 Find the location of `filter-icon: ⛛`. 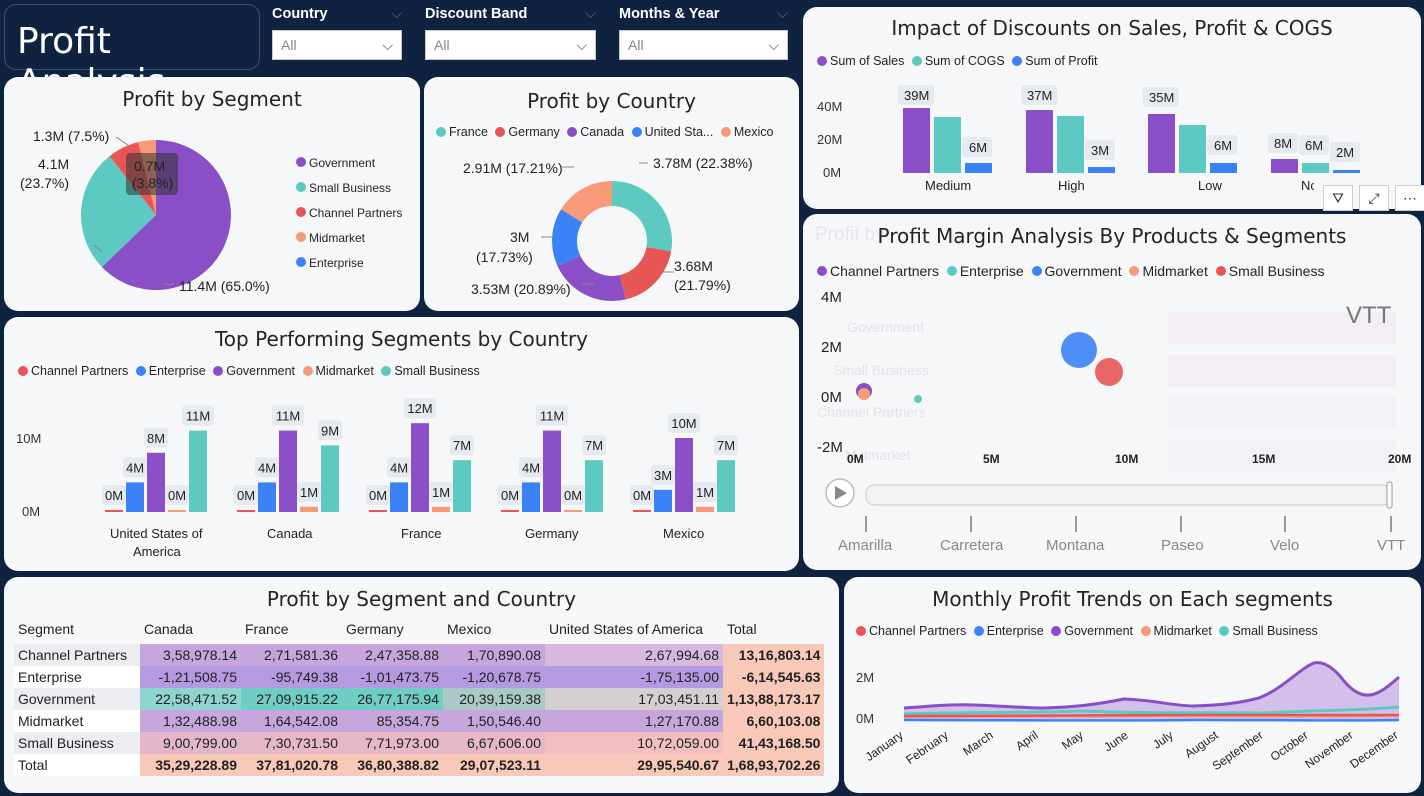

filter-icon: ⛛ is located at coordinates (1338, 198).